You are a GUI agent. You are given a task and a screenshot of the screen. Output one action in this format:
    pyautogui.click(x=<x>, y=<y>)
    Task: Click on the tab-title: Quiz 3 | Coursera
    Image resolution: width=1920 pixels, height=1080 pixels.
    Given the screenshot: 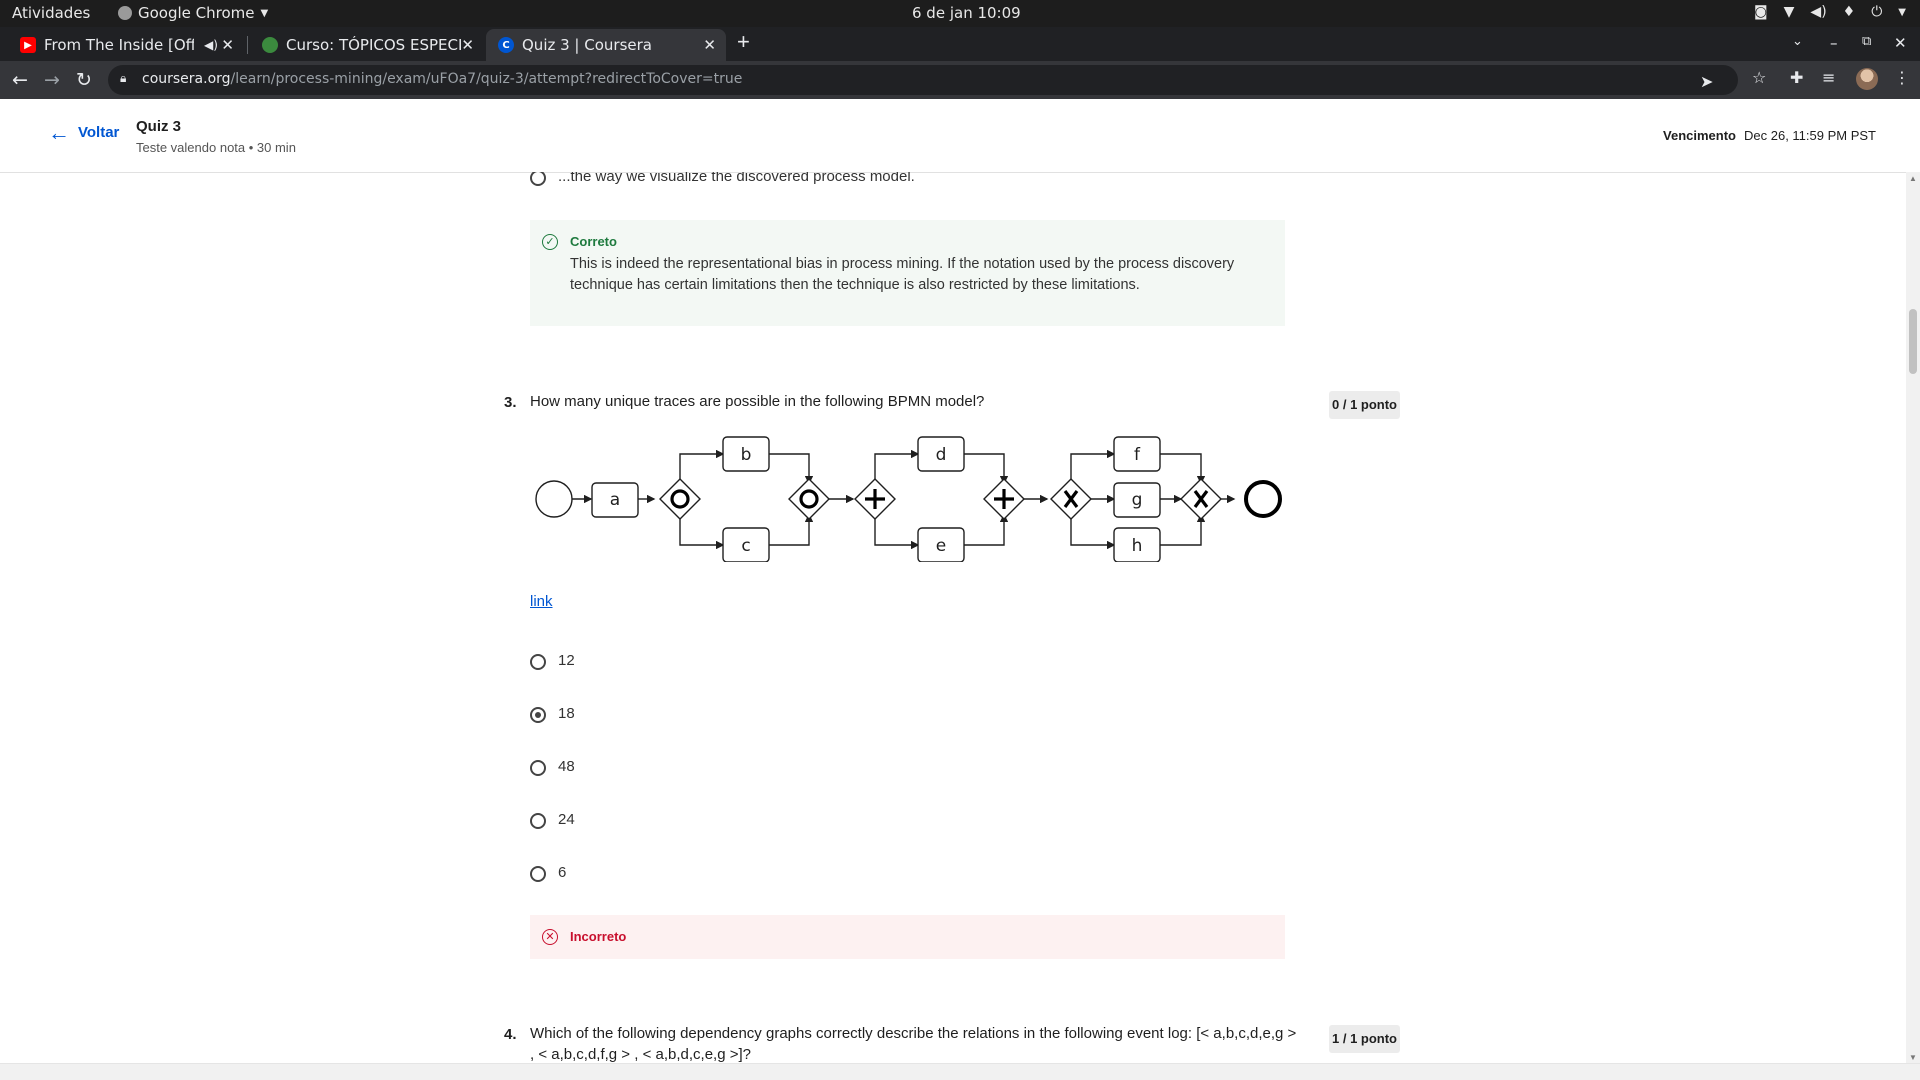 What is the action you would take?
    pyautogui.click(x=587, y=45)
    